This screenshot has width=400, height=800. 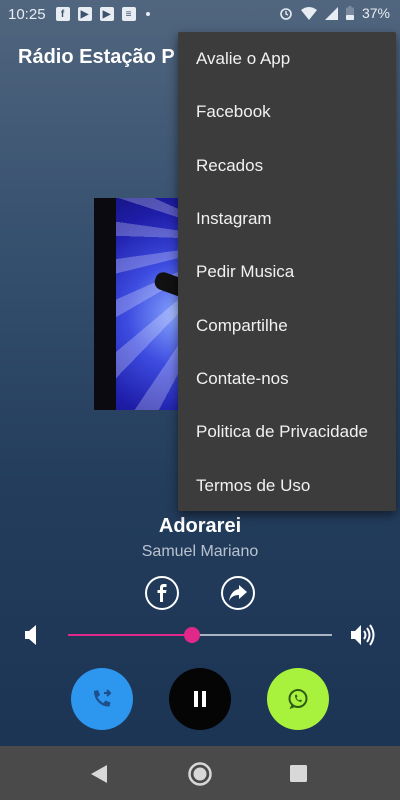 I want to click on share-button, so click(x=238, y=593).